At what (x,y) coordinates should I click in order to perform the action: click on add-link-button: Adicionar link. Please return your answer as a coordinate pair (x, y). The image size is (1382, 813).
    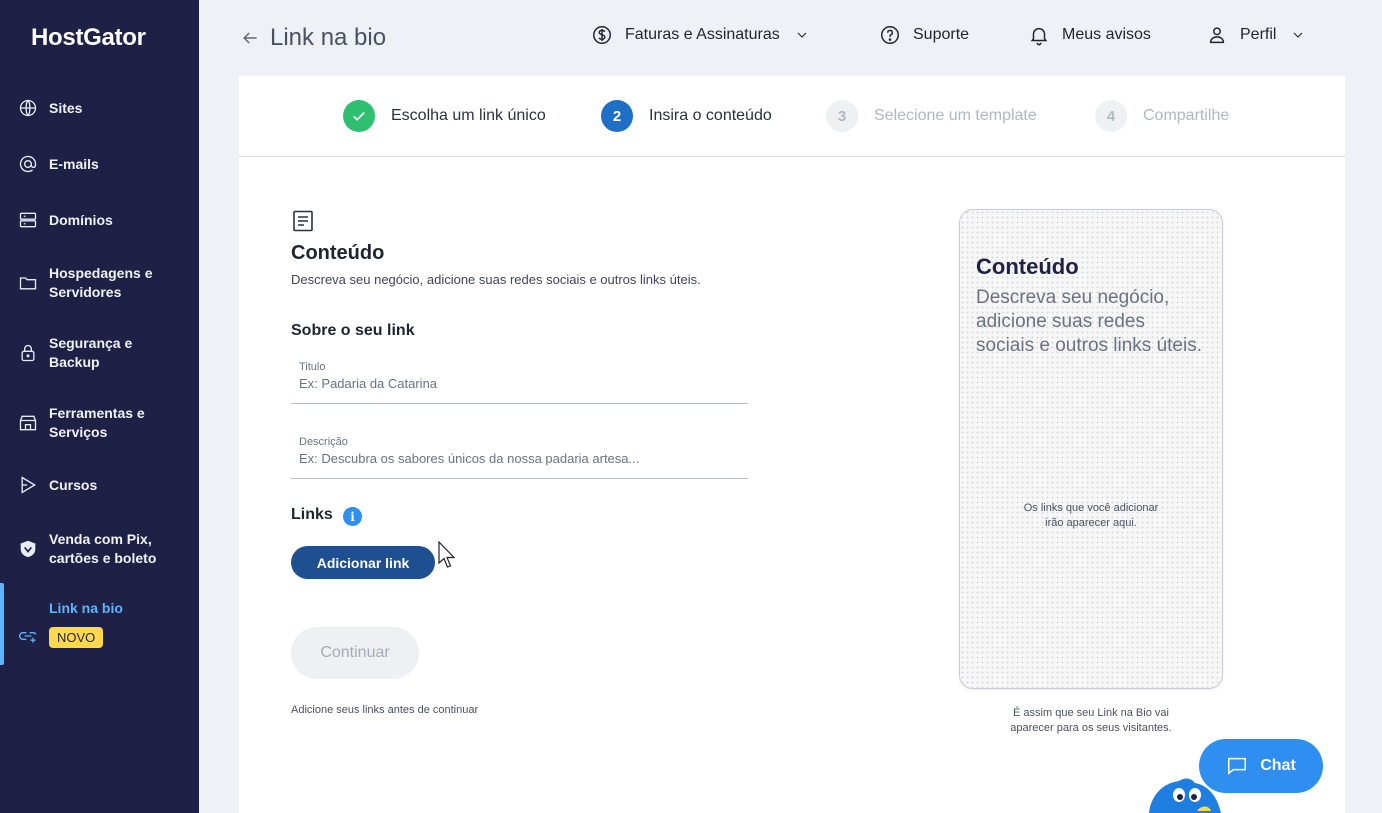
    Looking at the image, I should click on (363, 562).